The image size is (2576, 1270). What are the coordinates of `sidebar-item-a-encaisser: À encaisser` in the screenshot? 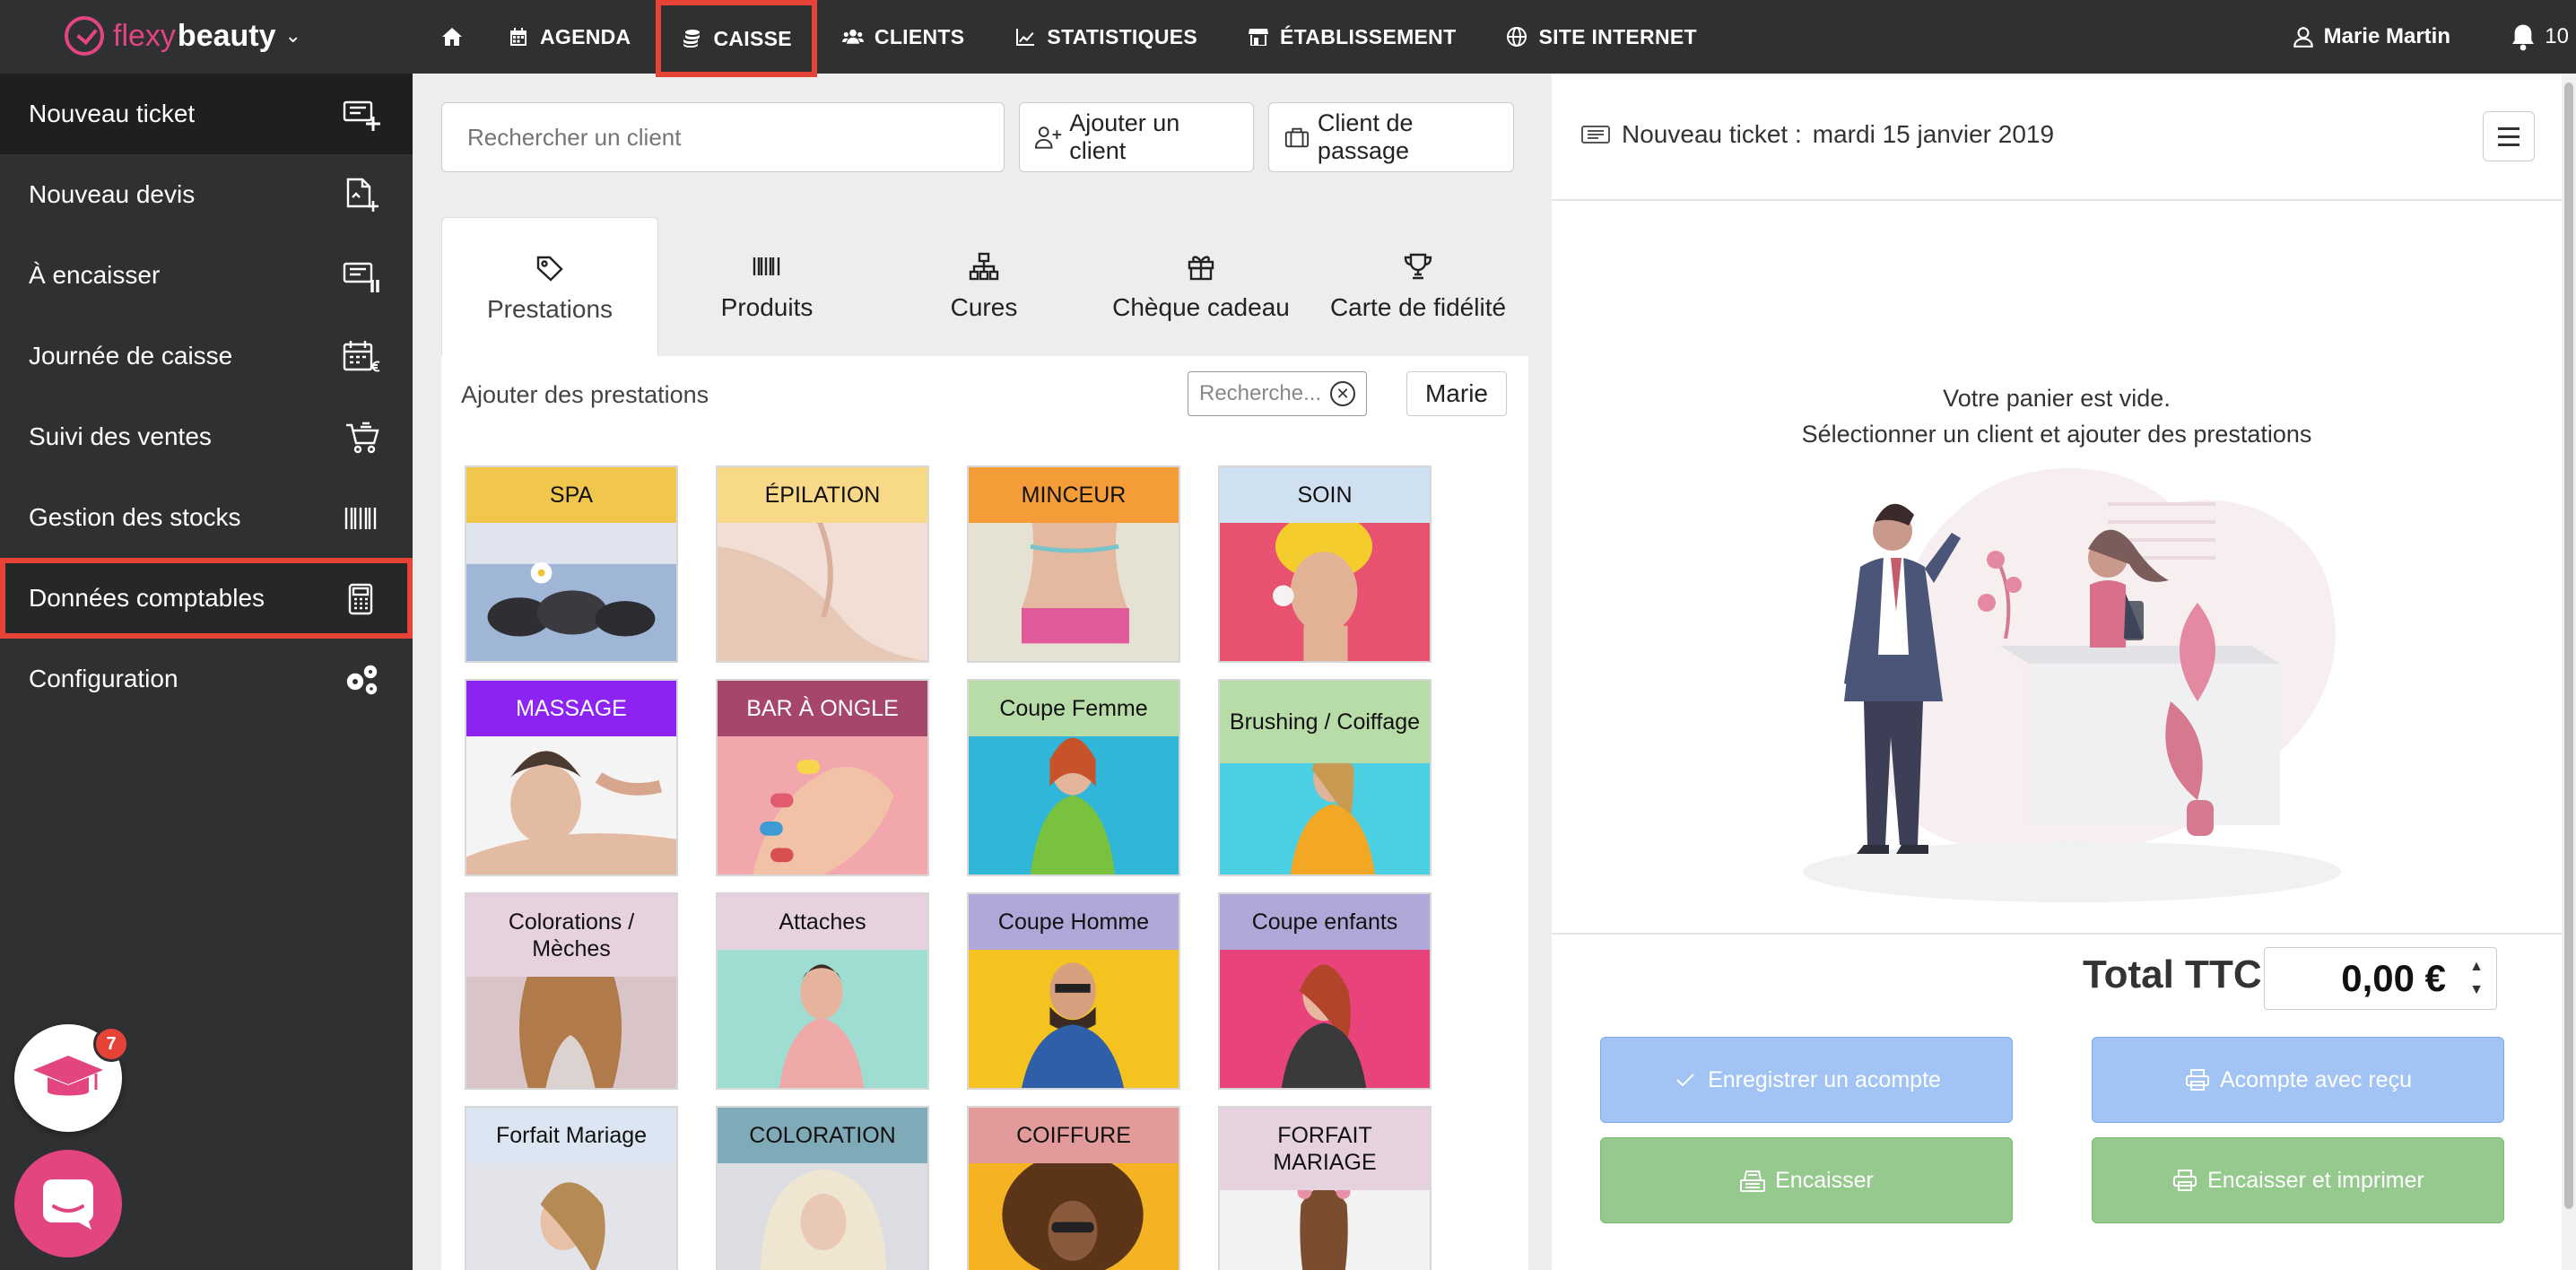 It's located at (206, 275).